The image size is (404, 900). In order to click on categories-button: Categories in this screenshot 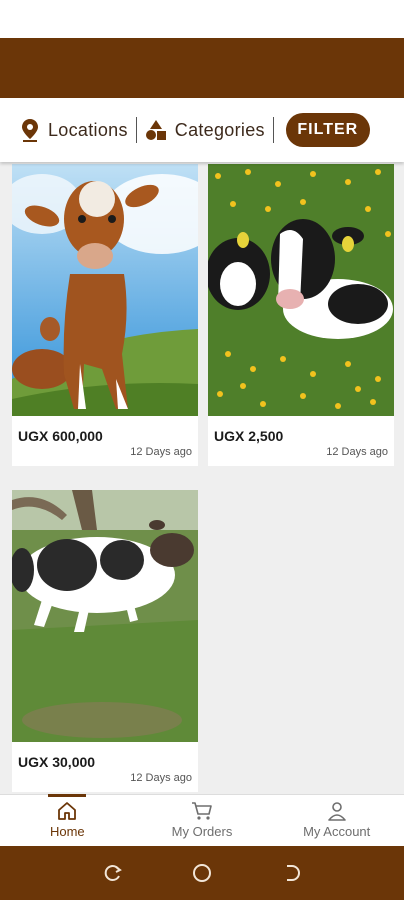, I will do `click(205, 130)`.